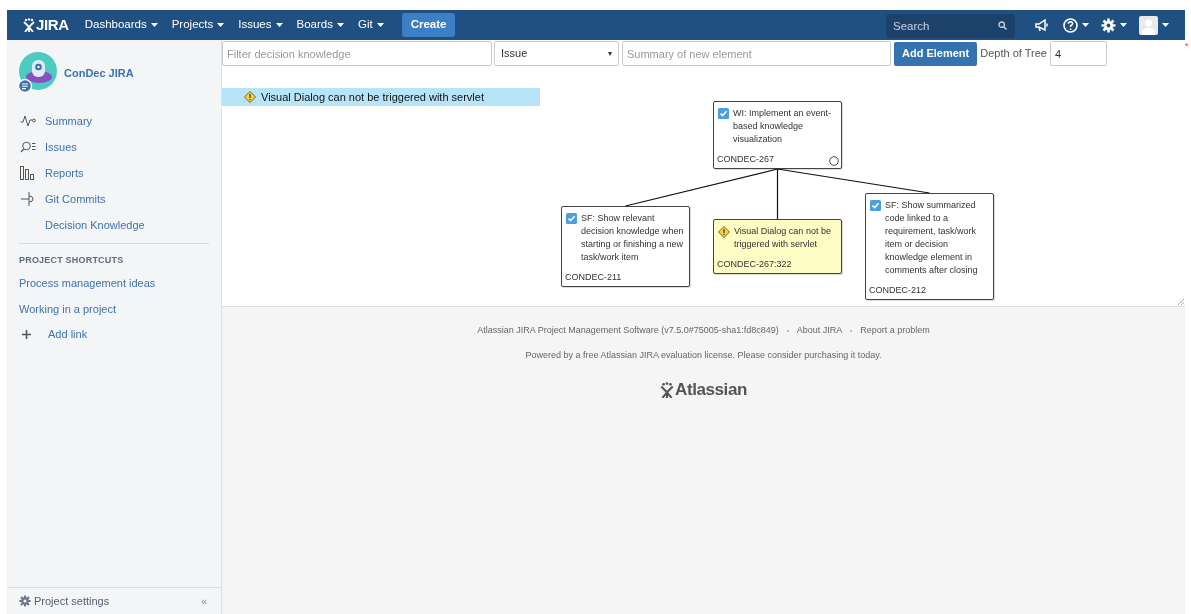 The image size is (1191, 614). Describe the element at coordinates (370, 25) in the screenshot. I see `nav-menu: Git` at that location.